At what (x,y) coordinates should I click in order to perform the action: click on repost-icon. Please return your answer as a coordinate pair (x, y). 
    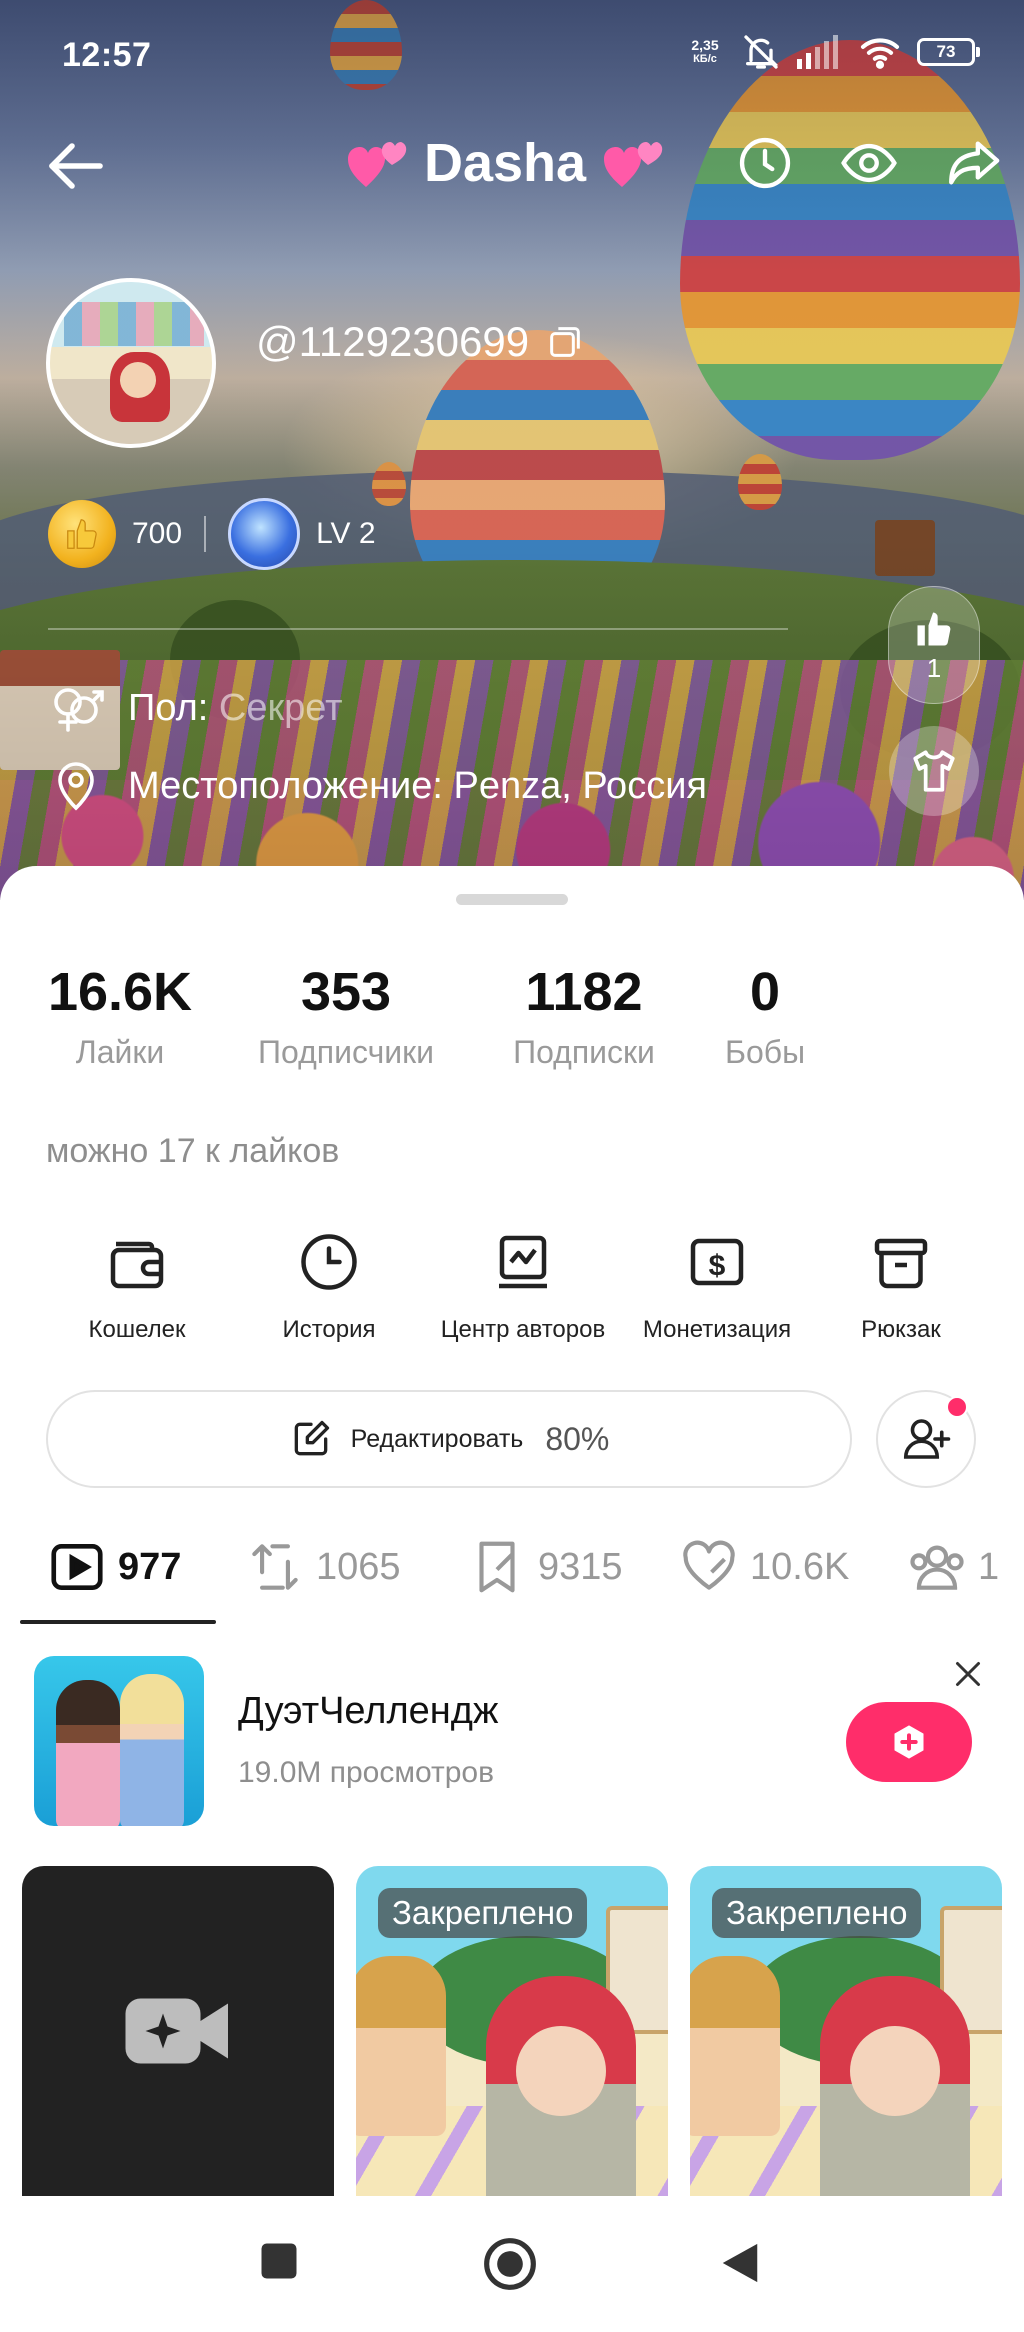
    Looking at the image, I should click on (275, 1567).